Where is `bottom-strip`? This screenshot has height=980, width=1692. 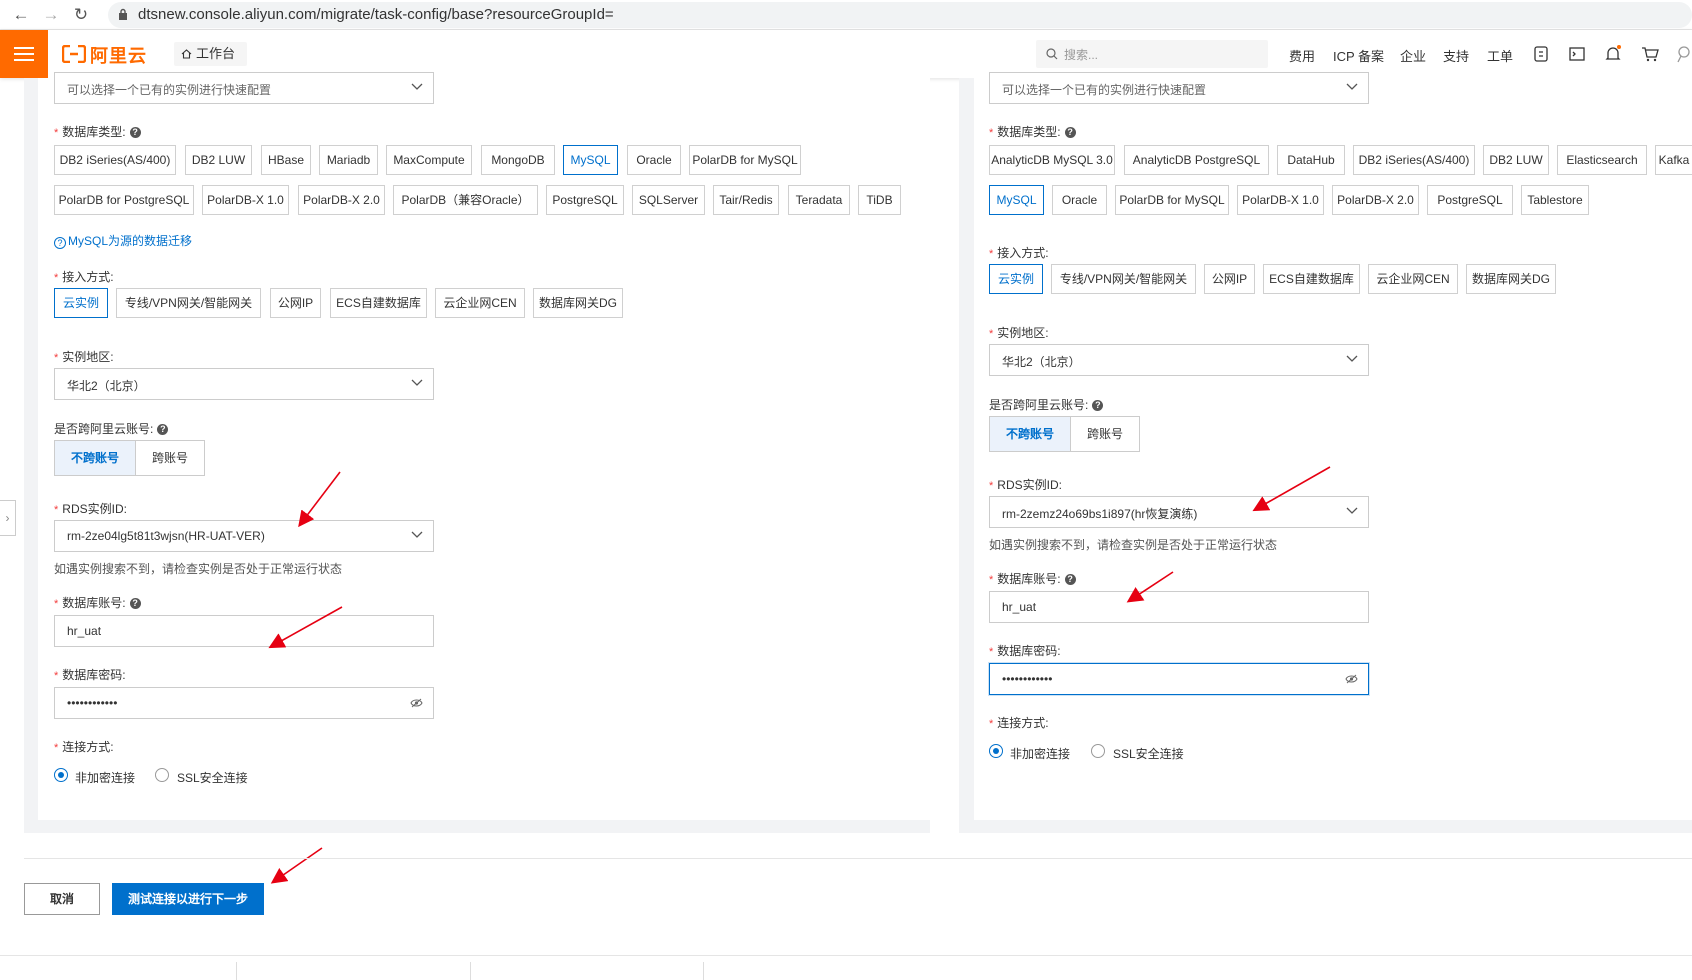
bottom-strip is located at coordinates (846, 967).